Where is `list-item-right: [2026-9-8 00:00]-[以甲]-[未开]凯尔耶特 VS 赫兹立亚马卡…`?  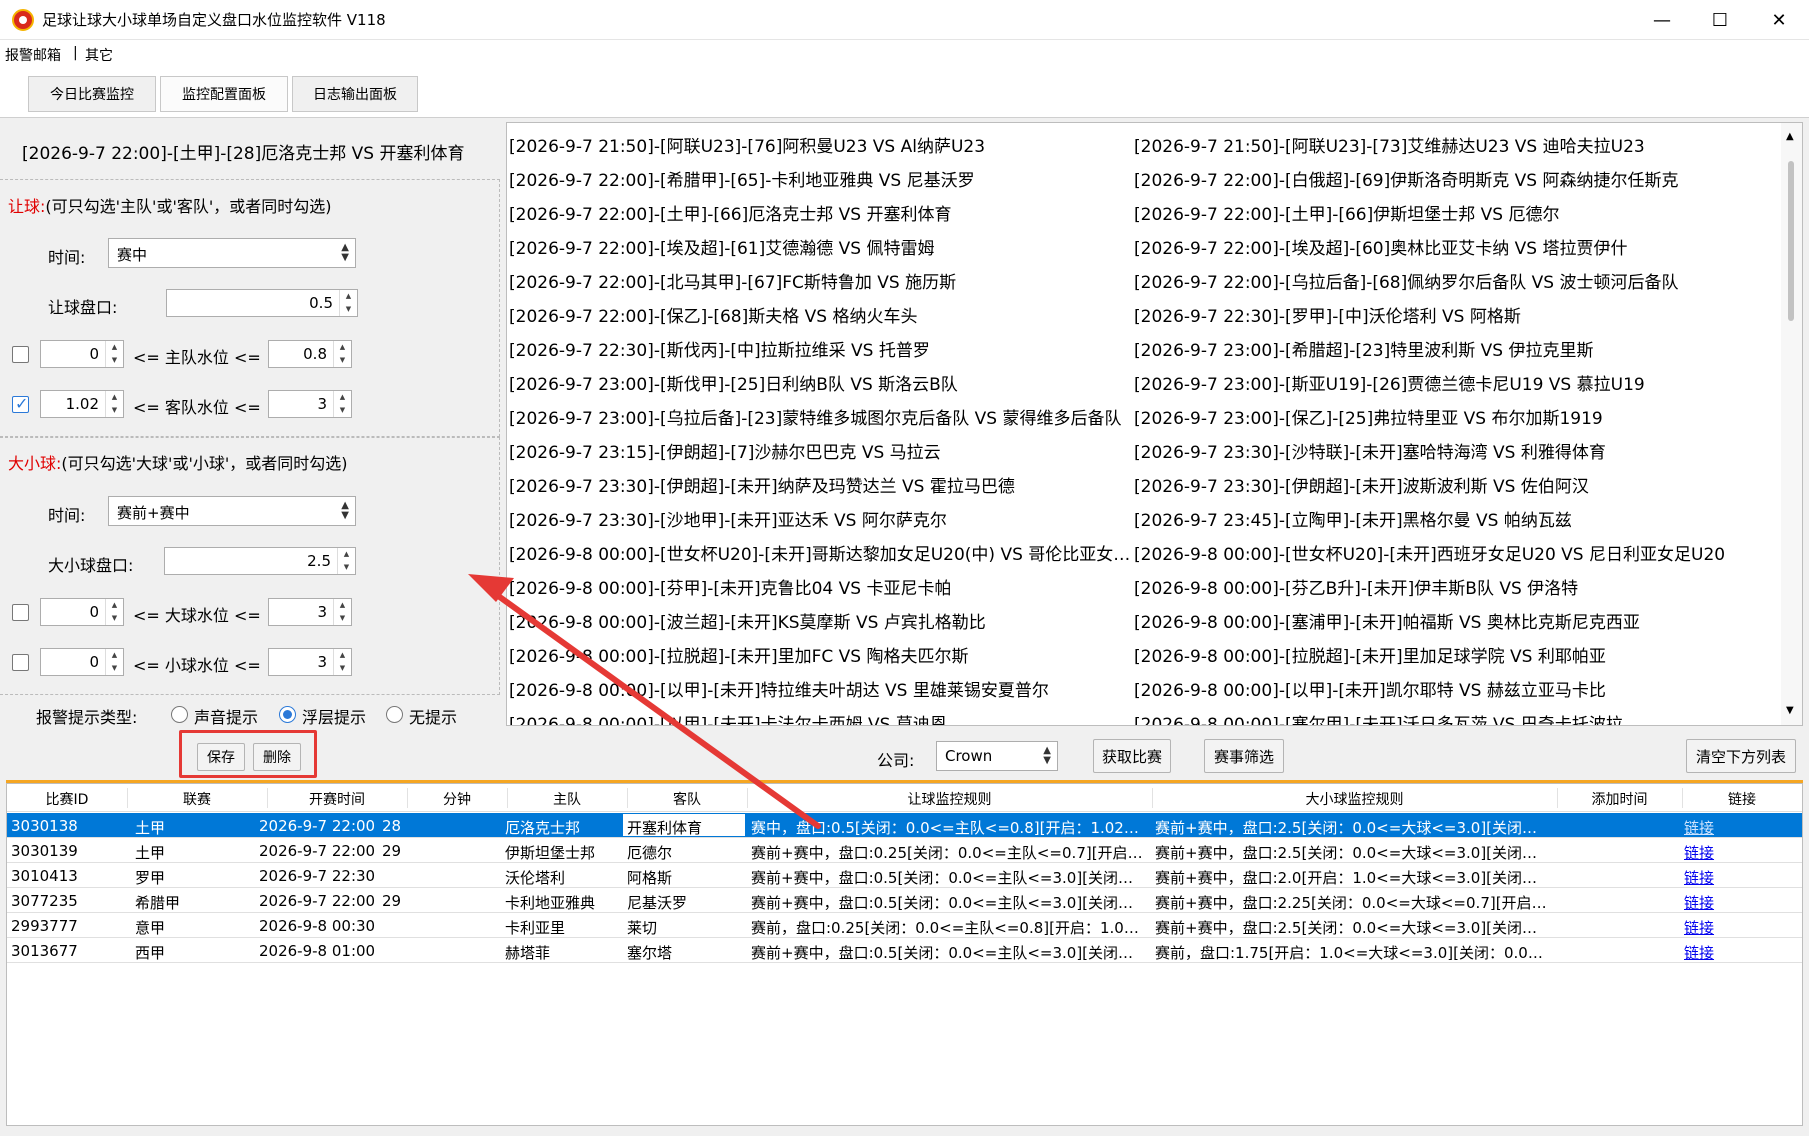
list-item-right: [2026-9-8 00:00]-[以甲]-[未开]凯尔耶特 VS 赫兹立亚马卡… is located at coordinates (1454, 688).